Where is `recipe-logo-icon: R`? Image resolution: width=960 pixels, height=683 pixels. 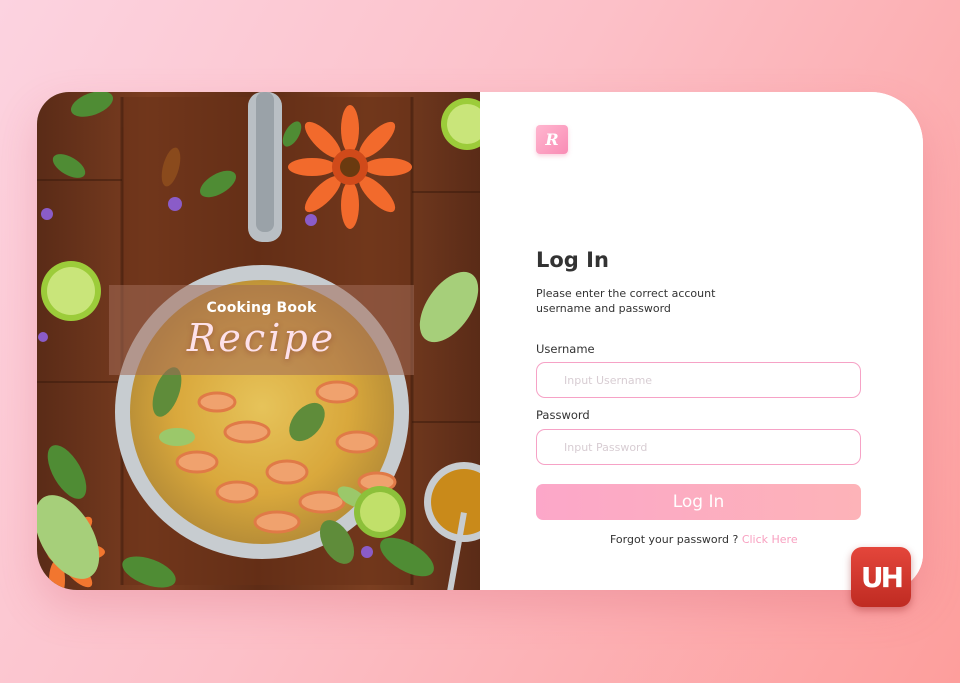
recipe-logo-icon: R is located at coordinates (552, 139).